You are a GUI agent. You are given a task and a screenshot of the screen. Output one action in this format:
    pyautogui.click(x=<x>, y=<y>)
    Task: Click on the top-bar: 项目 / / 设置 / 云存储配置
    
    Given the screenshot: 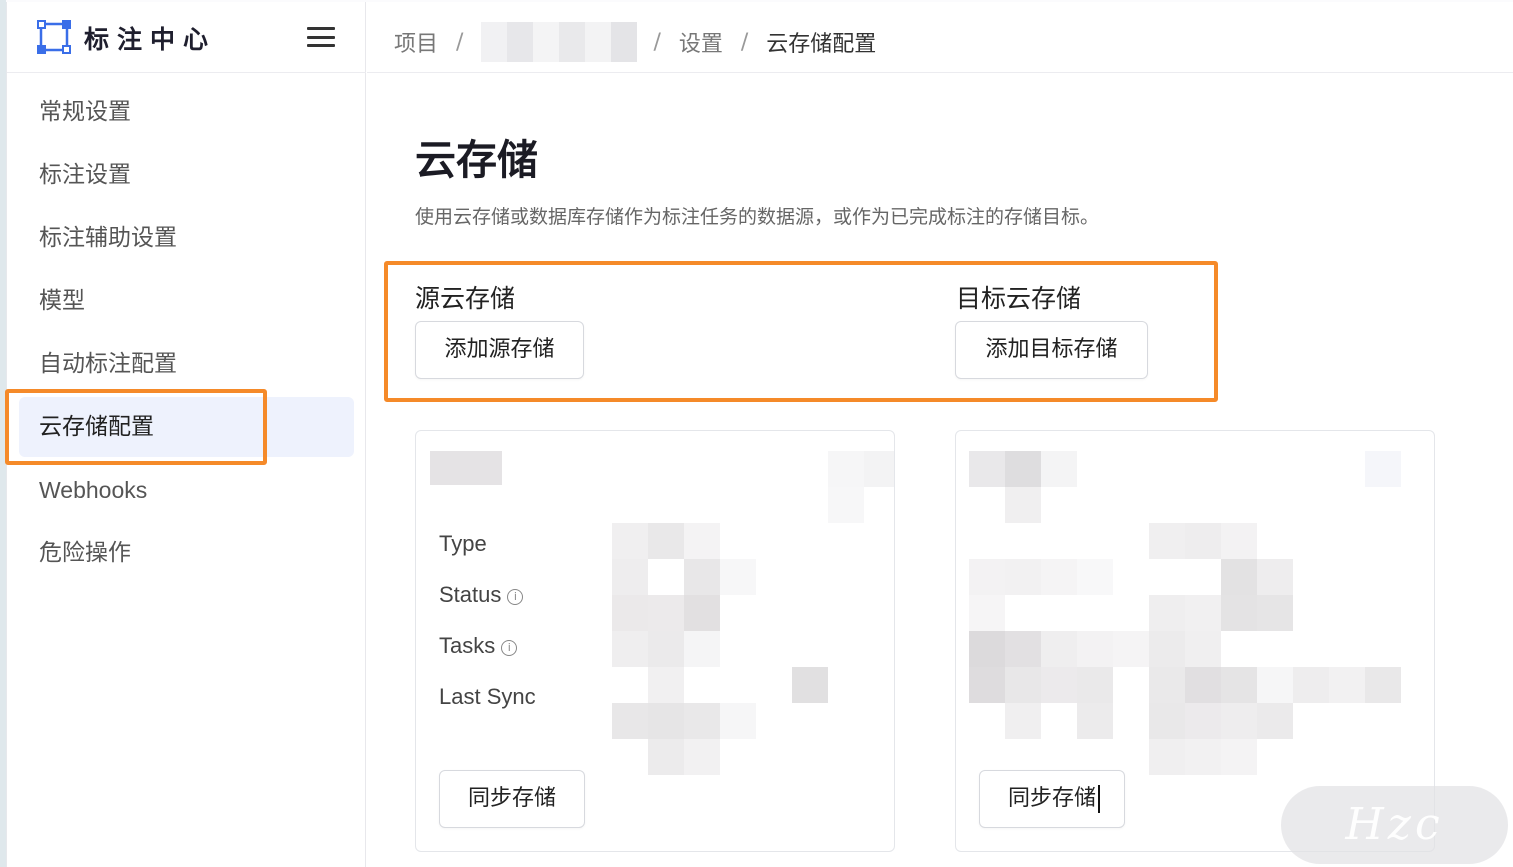 What is the action you would take?
    pyautogui.click(x=940, y=37)
    